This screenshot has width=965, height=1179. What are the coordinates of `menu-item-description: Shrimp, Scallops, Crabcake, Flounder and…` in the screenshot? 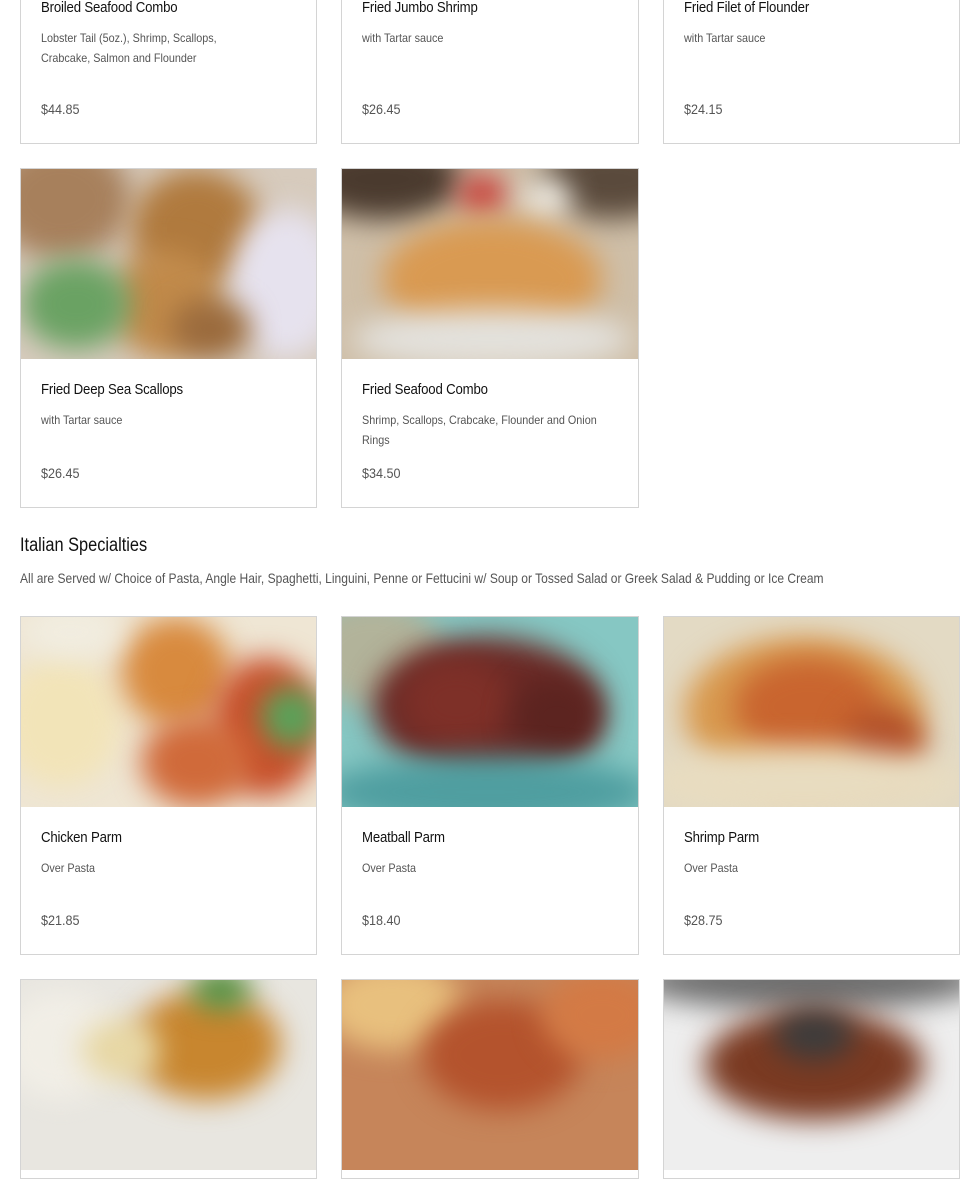 It's located at (479, 430).